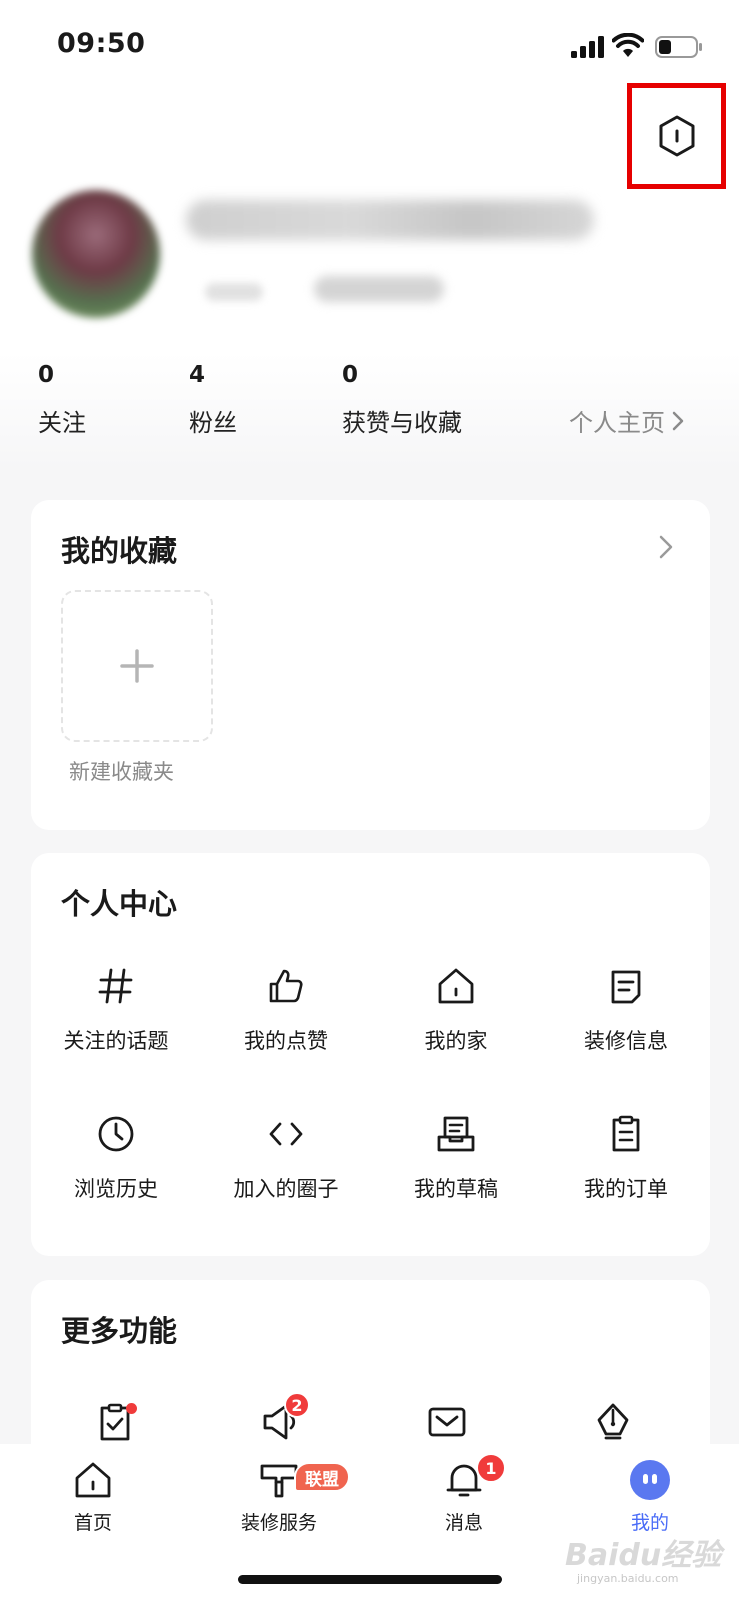 The image size is (739, 1600). What do you see at coordinates (628, 45) in the screenshot?
I see `wifi-icon` at bounding box center [628, 45].